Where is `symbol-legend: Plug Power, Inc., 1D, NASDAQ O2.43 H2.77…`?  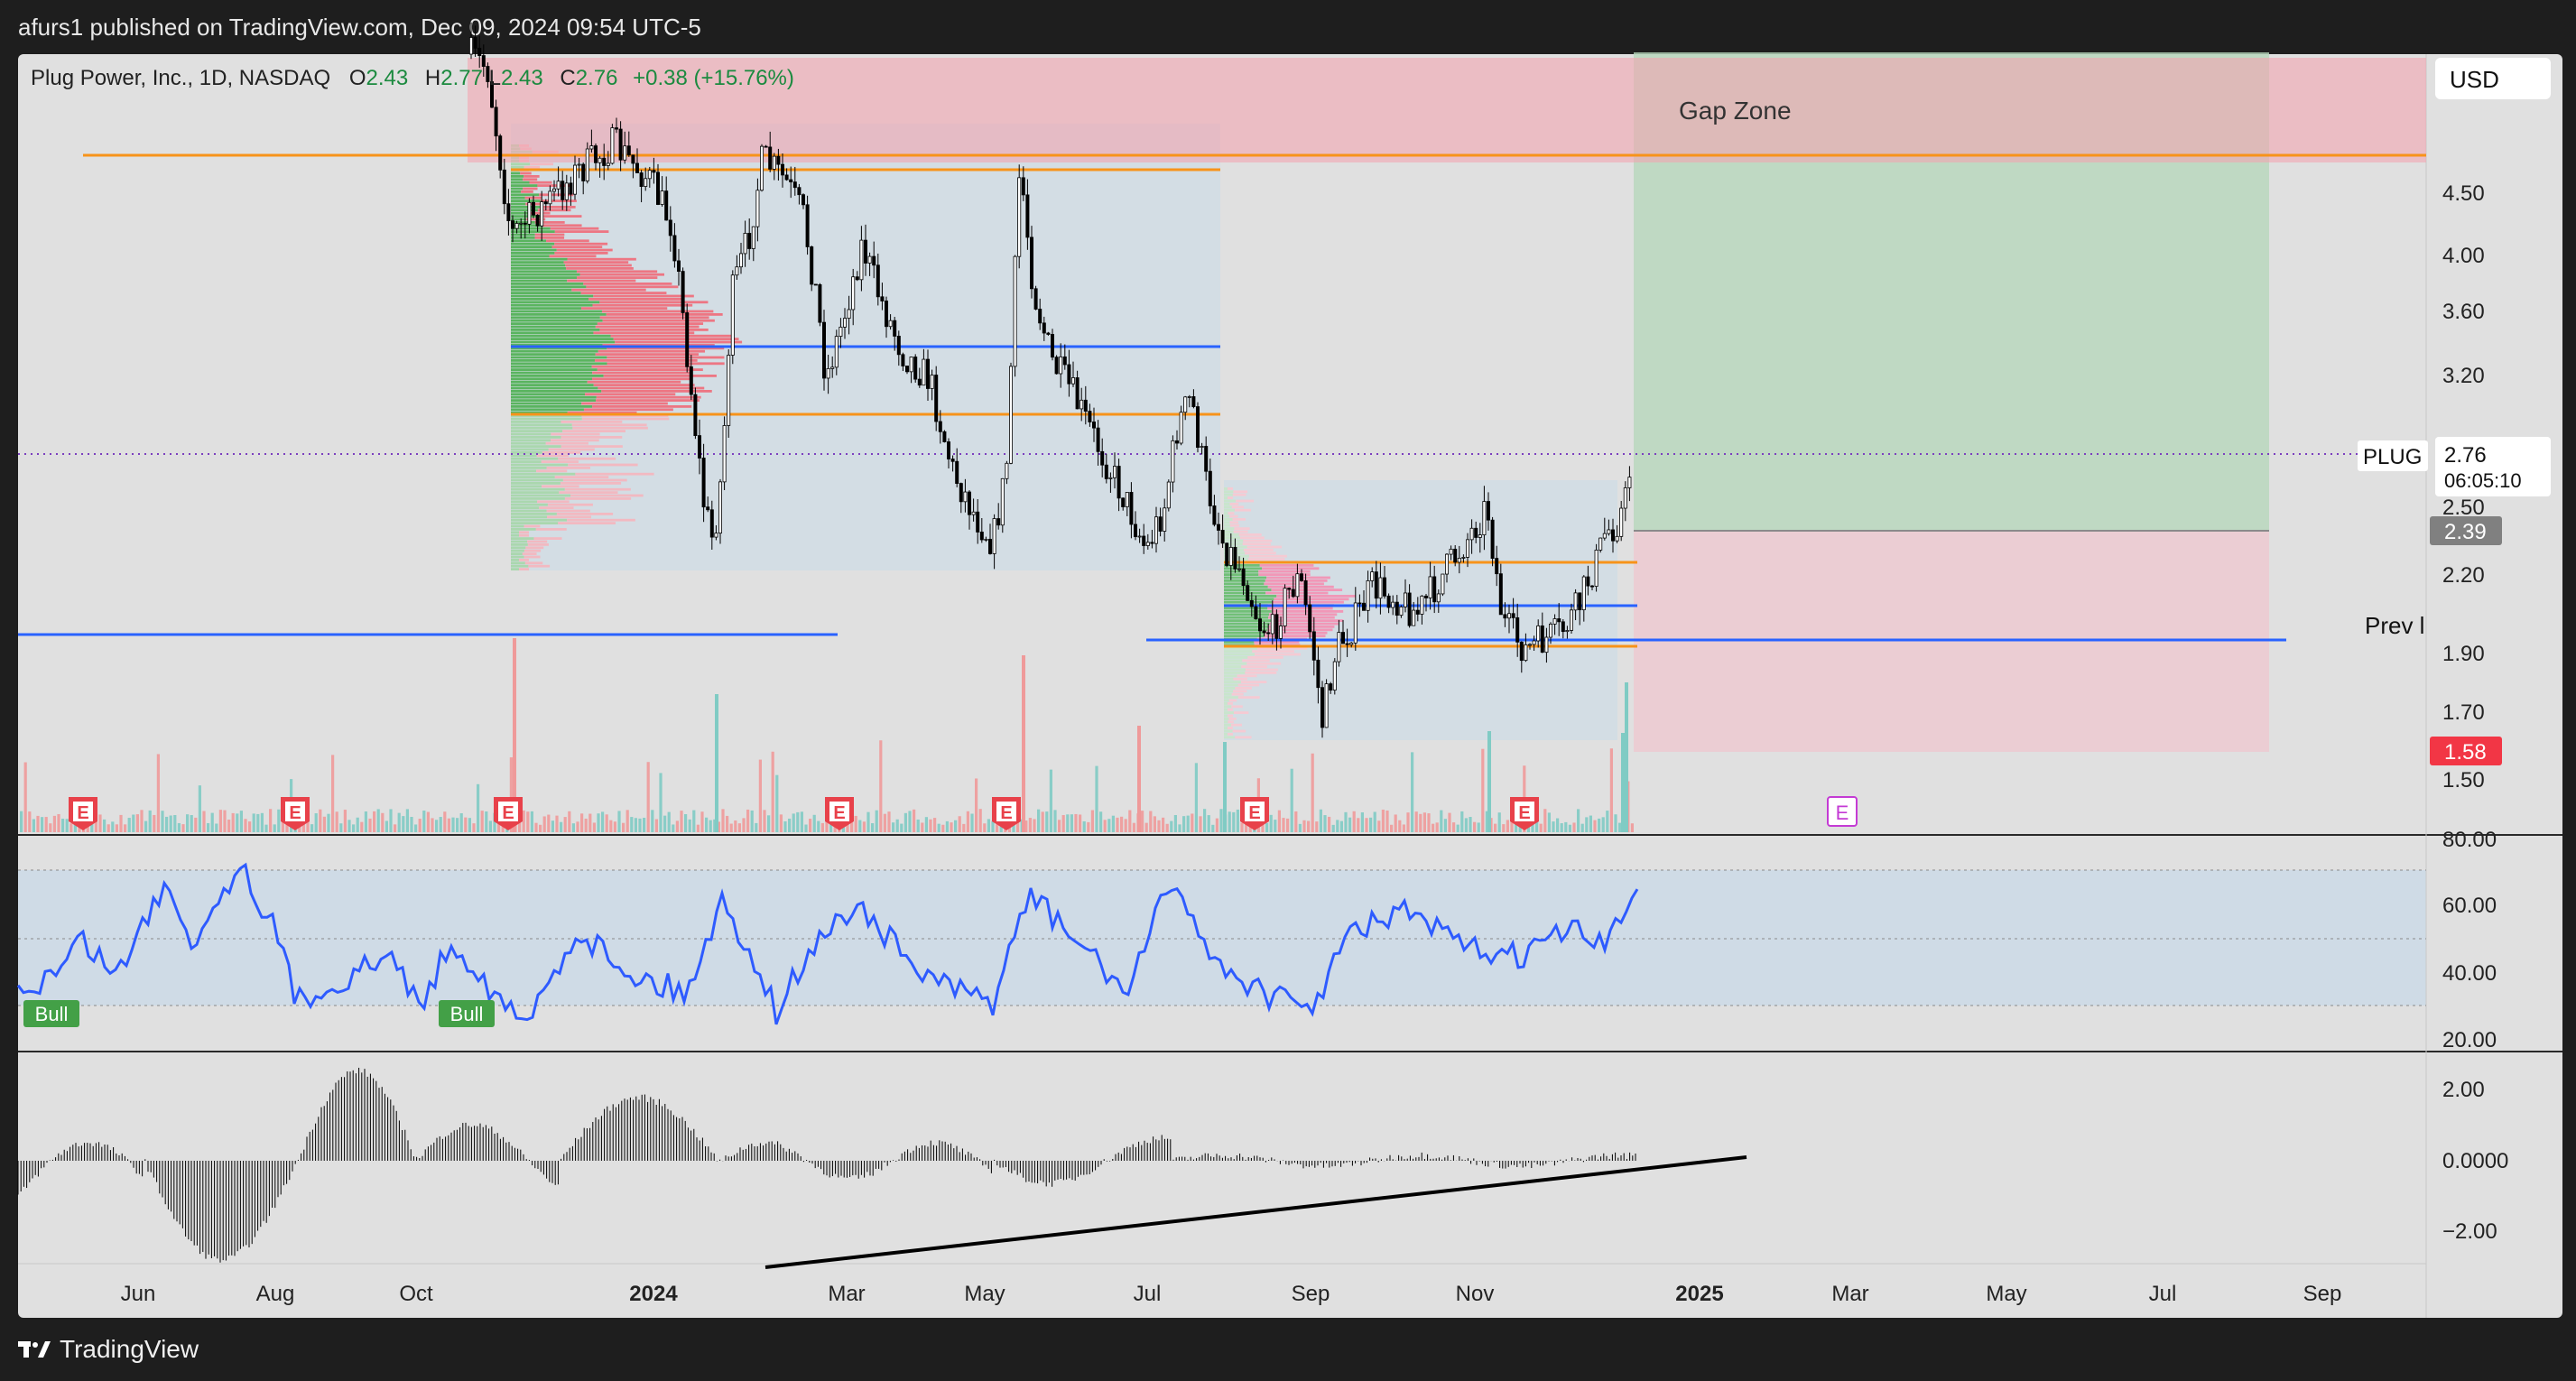
symbol-legend: Plug Power, Inc., 1D, NASDAQ O2.43 H2.77… is located at coordinates (413, 78).